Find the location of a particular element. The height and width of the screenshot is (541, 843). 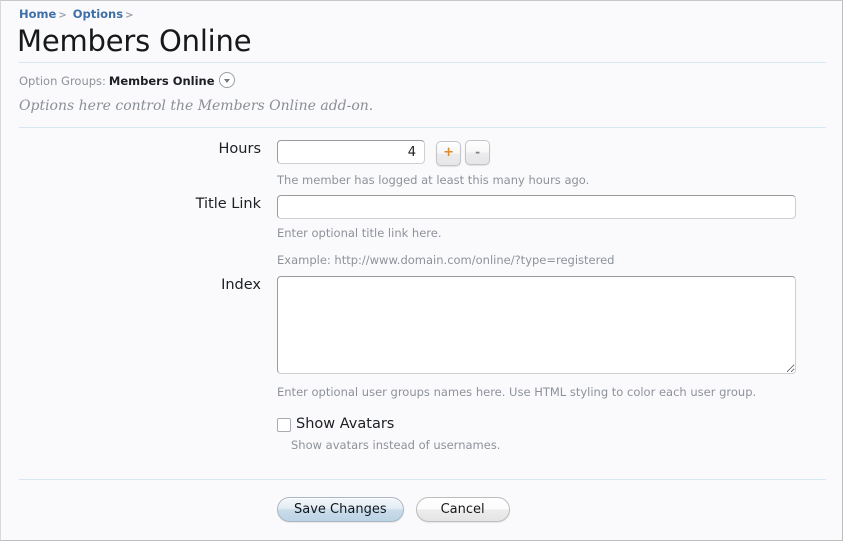

form-actions: Save Changes Cancel is located at coordinates (399, 509).